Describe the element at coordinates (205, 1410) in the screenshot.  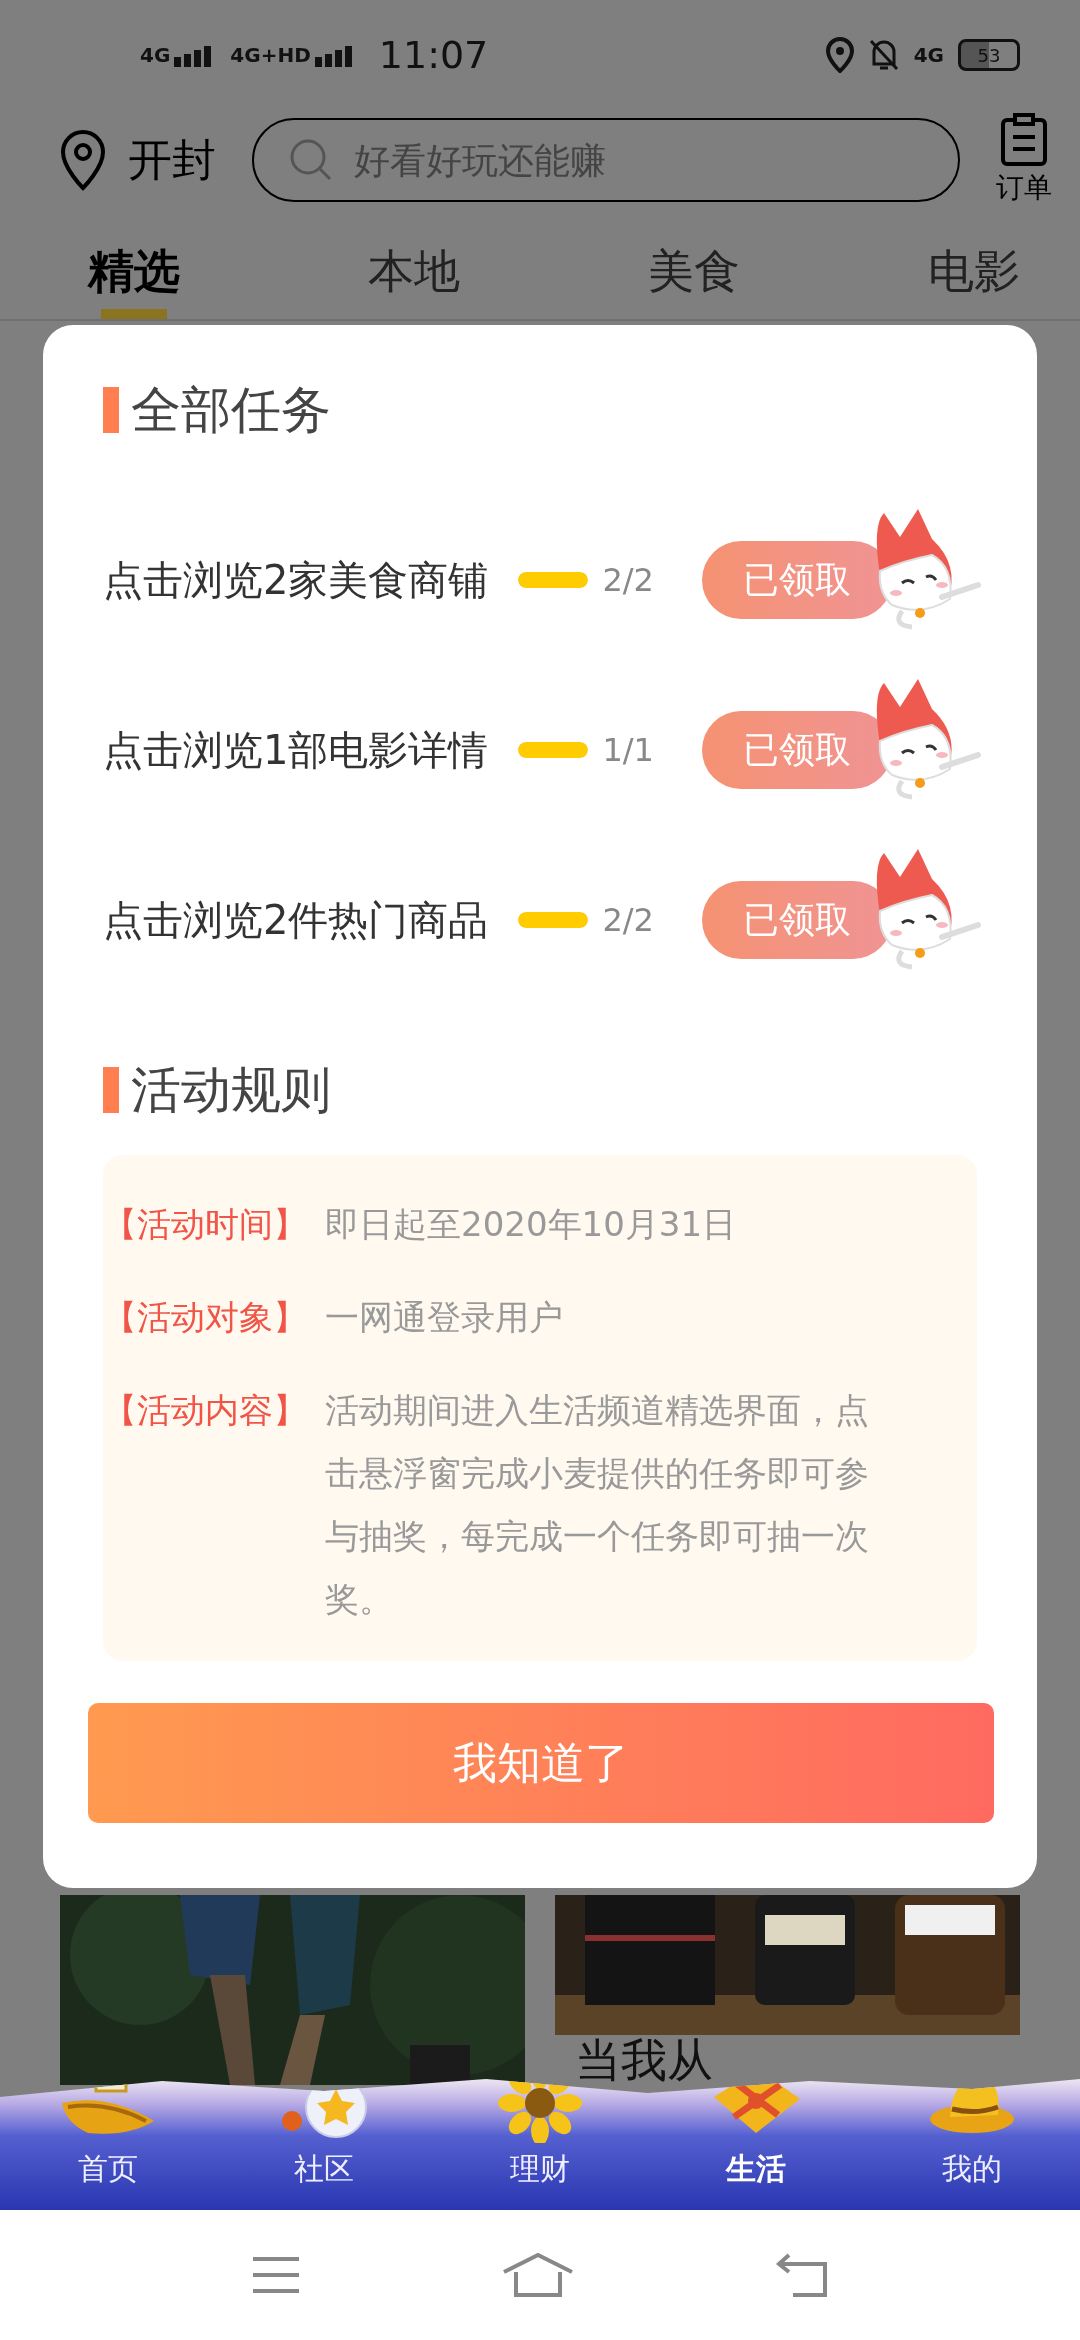
I see `rule-term: 【活动内容】` at that location.